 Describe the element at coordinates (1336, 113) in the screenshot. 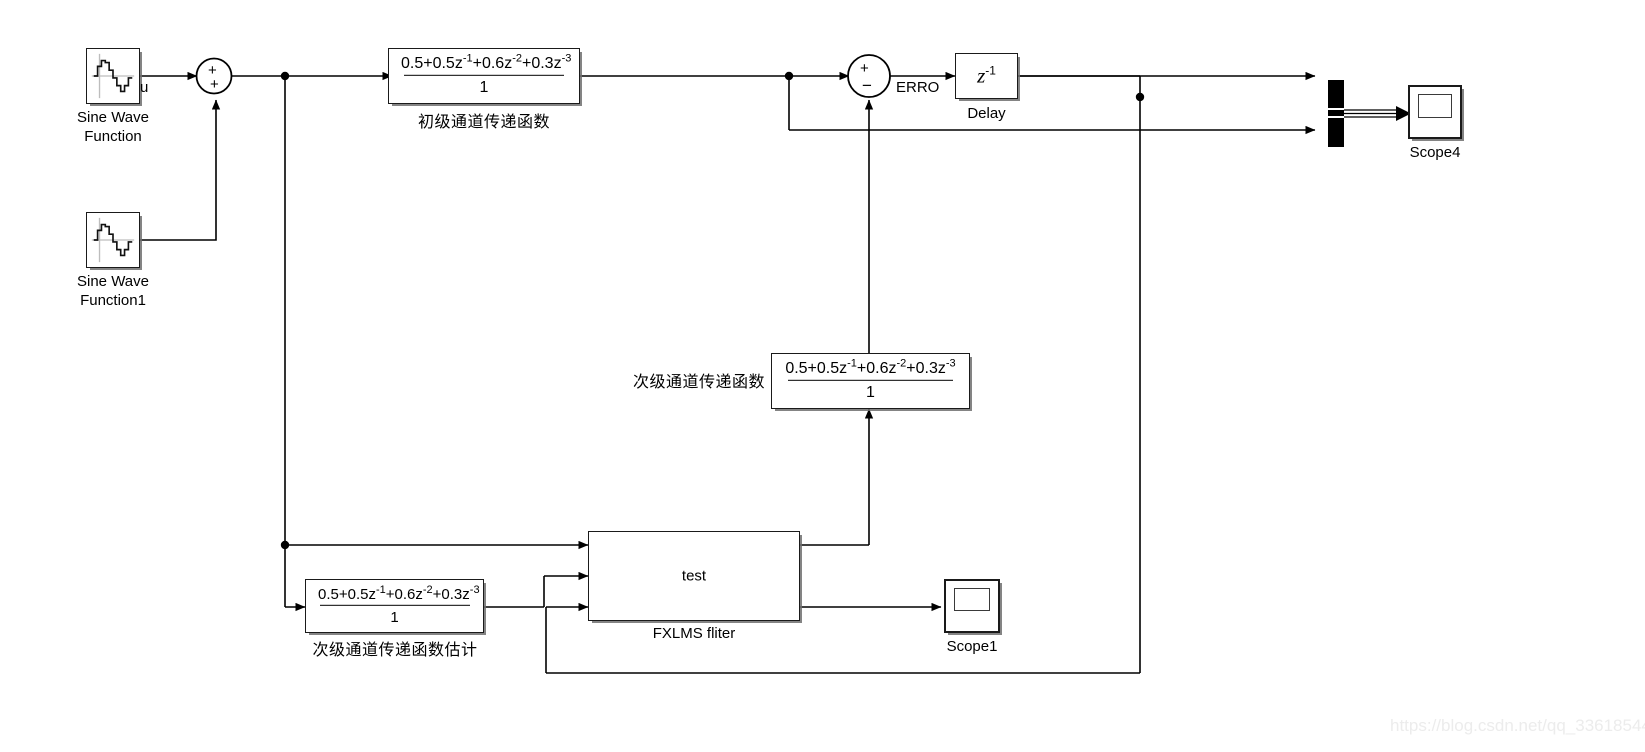

I see `mux-block` at that location.